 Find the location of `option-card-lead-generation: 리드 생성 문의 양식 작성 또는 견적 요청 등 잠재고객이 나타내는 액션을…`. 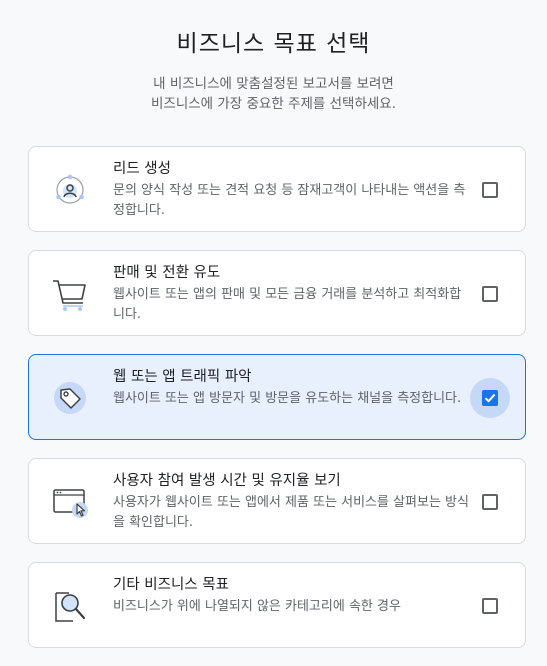

option-card-lead-generation: 리드 생성 문의 양식 작성 또는 견적 요청 등 잠재고객이 나타내는 액션을… is located at coordinates (277, 189).